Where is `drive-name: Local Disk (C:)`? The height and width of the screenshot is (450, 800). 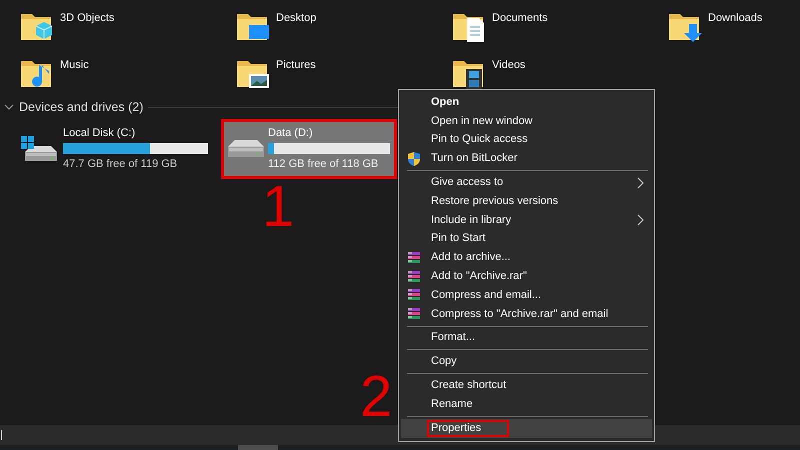
drive-name: Local Disk (C:) is located at coordinates (99, 133).